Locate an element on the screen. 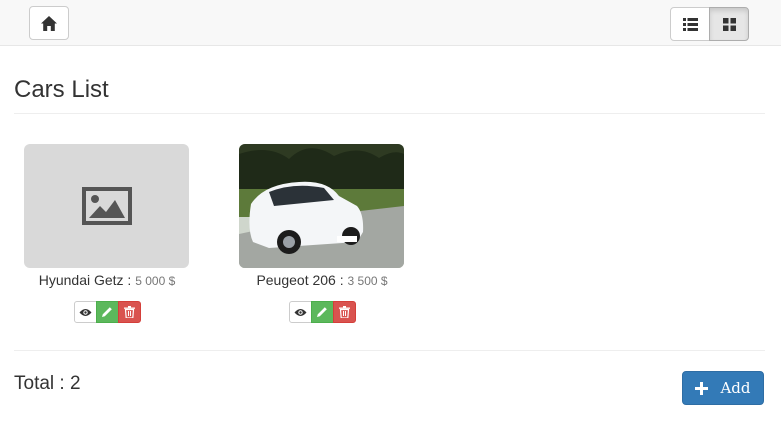  home-icon is located at coordinates (49, 23).